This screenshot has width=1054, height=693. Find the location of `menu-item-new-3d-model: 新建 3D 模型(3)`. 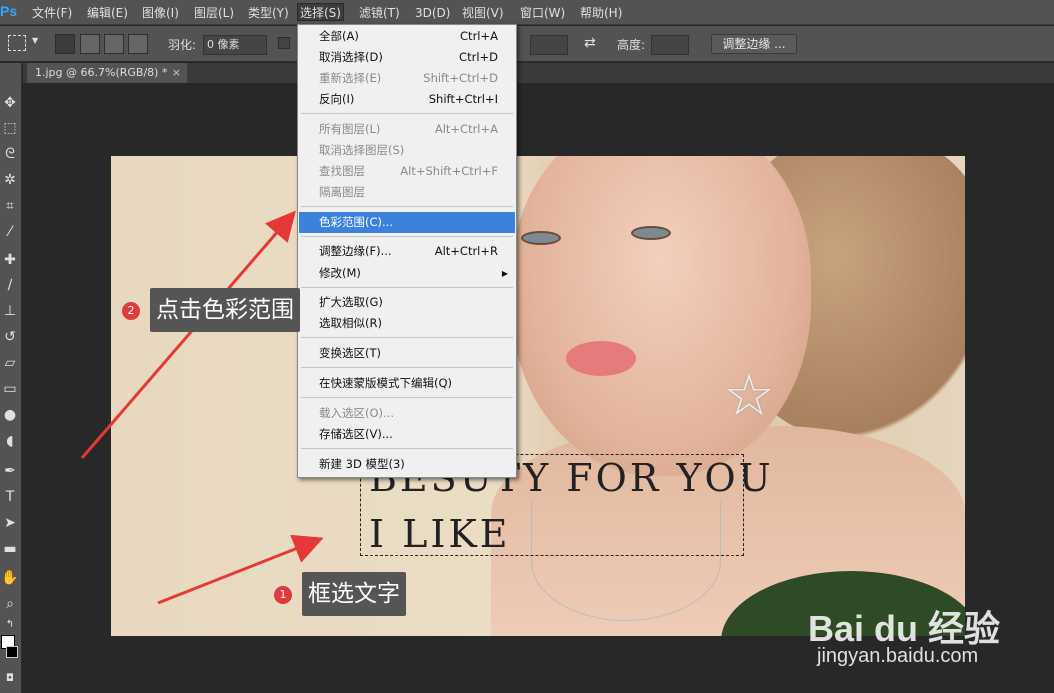

menu-item-new-3d-model: 新建 3D 模型(3) is located at coordinates (407, 464).